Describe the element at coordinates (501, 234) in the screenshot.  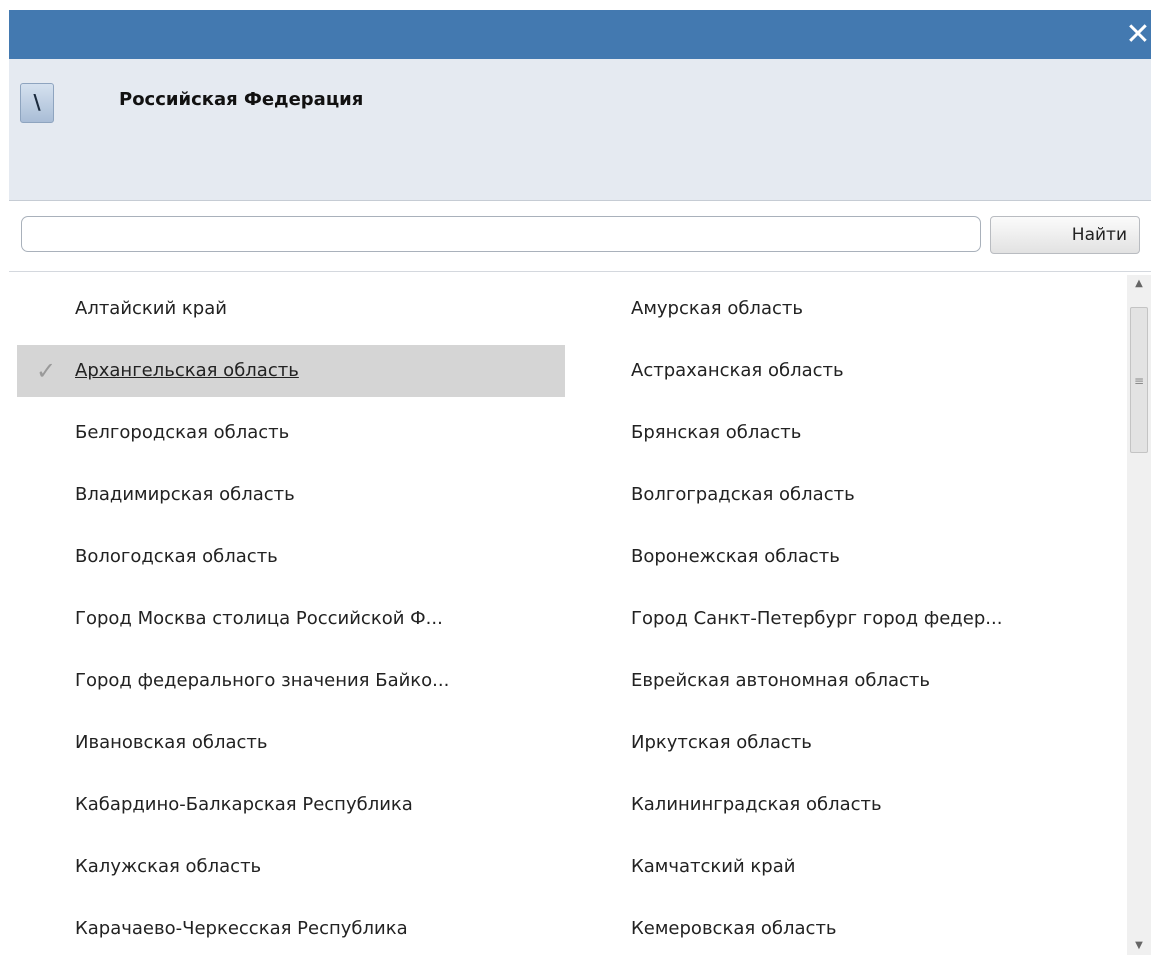
I see `search-input` at that location.